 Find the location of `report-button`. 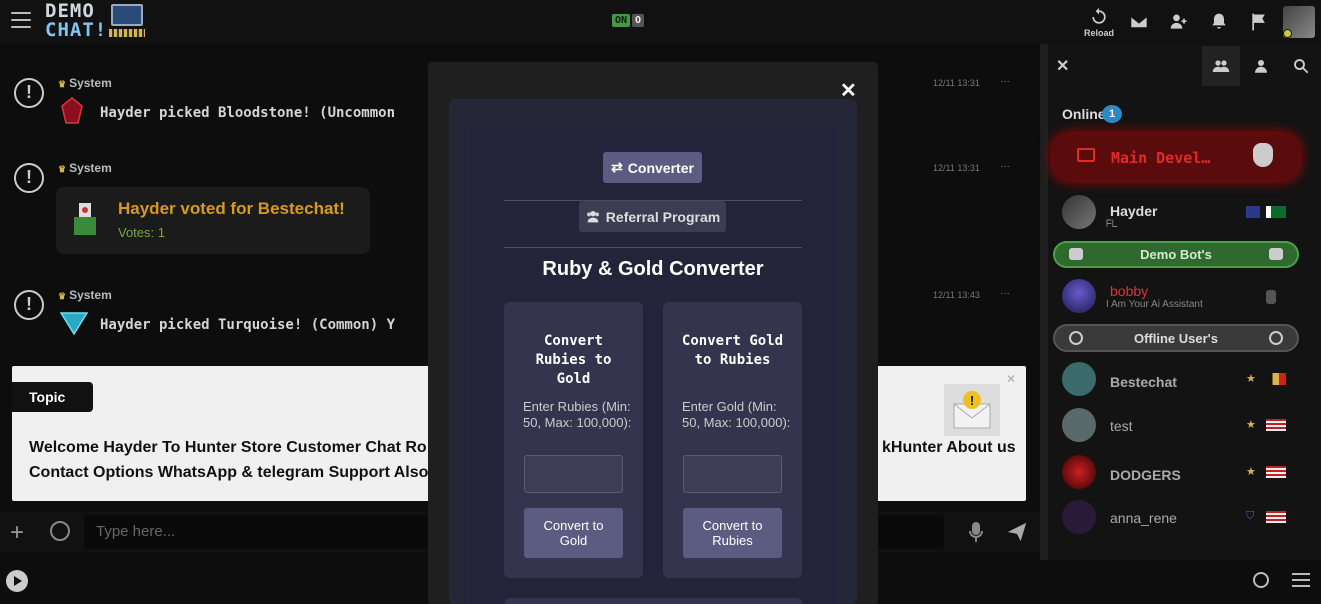

report-button is located at coordinates (1259, 22).